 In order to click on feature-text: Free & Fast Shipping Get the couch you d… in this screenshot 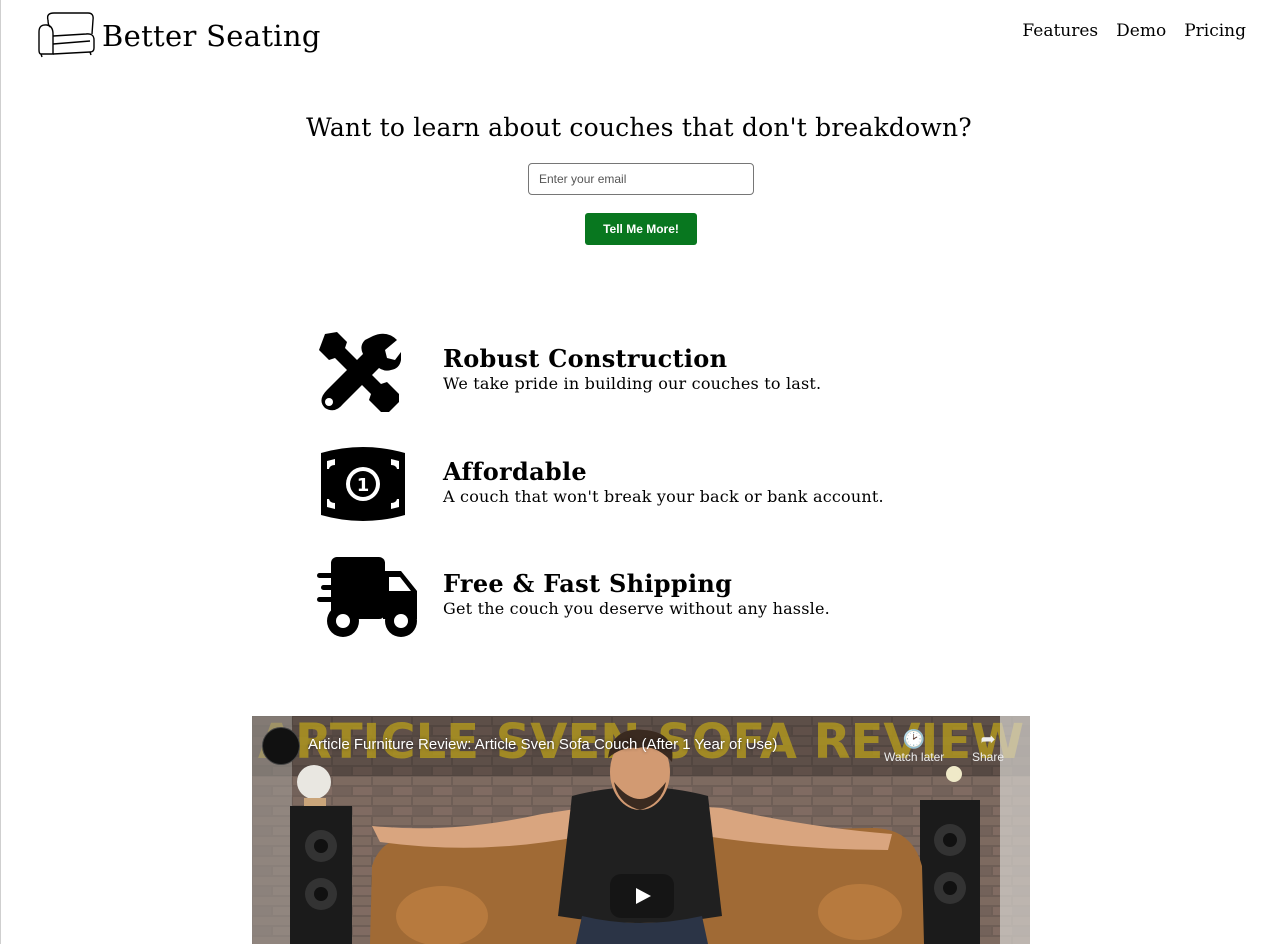, I will do `click(636, 595)`.